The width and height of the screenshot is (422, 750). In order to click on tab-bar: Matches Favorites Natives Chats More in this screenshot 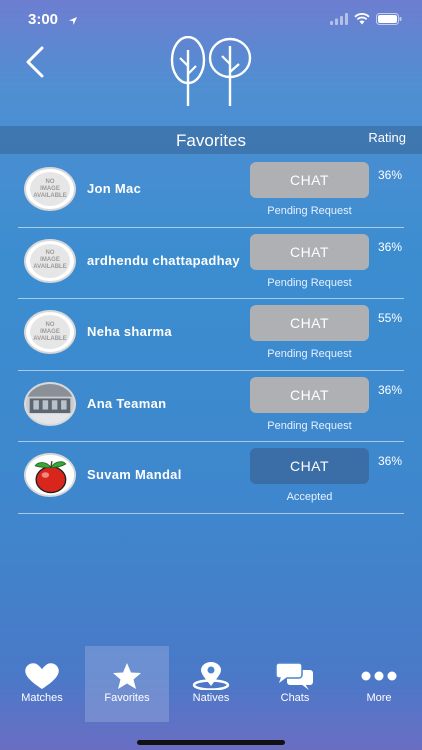, I will do `click(211, 684)`.